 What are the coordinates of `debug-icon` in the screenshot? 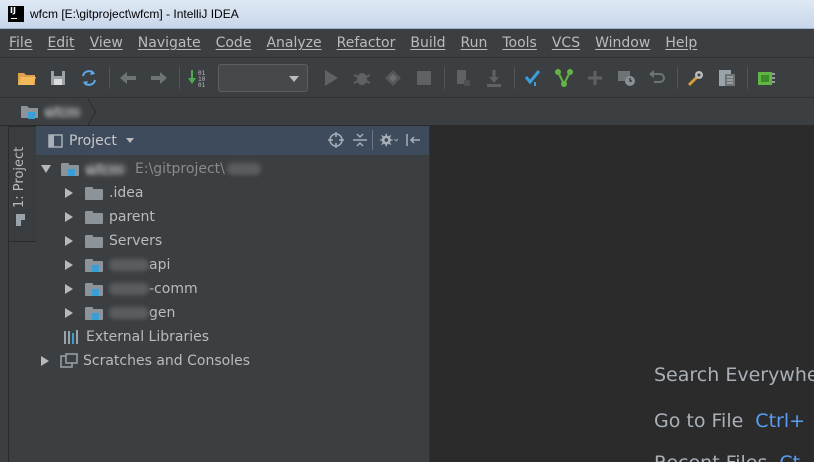 It's located at (362, 78).